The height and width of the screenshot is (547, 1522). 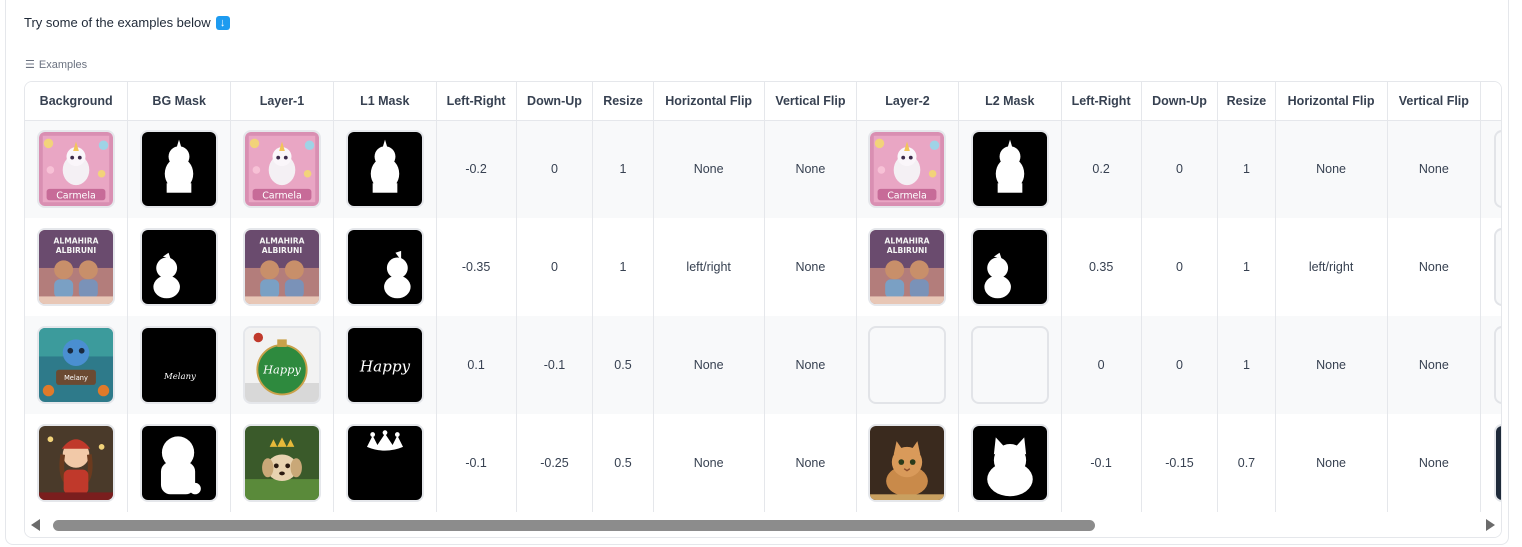 What do you see at coordinates (1101, 365) in the screenshot?
I see `value-cell-lr2: 0` at bounding box center [1101, 365].